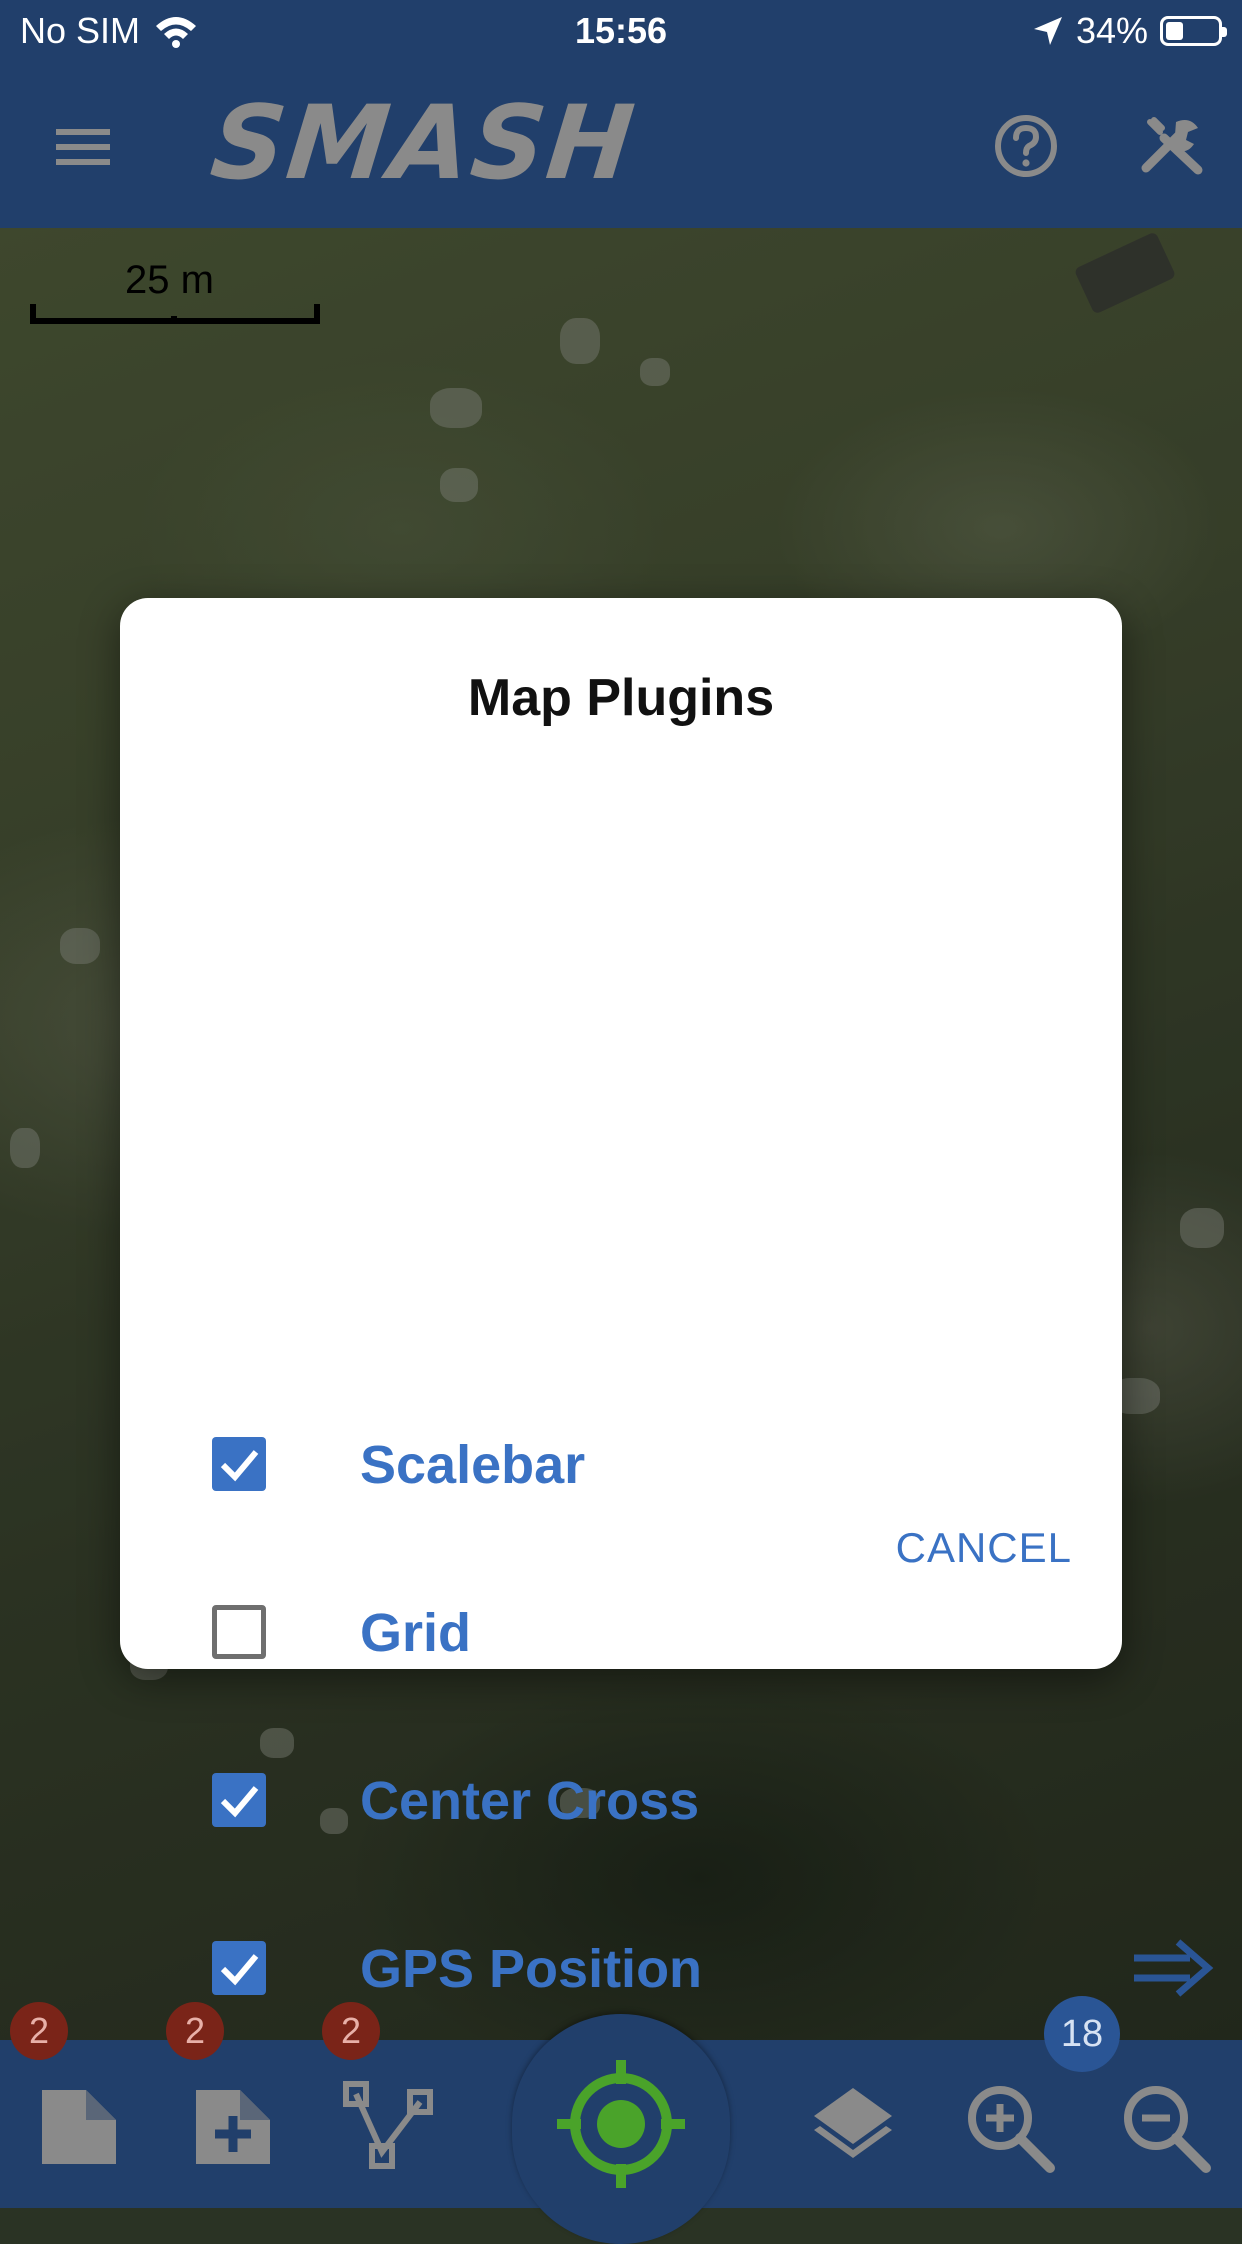  I want to click on scalebar-line, so click(175, 314).